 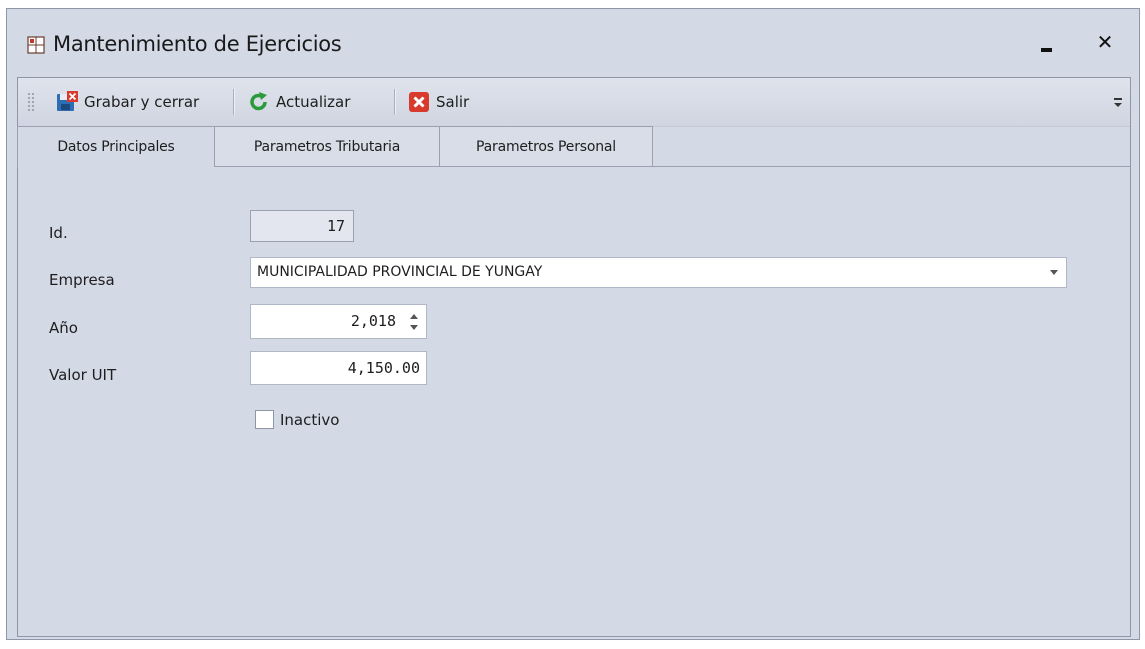 I want to click on form-icon, so click(x=36, y=45).